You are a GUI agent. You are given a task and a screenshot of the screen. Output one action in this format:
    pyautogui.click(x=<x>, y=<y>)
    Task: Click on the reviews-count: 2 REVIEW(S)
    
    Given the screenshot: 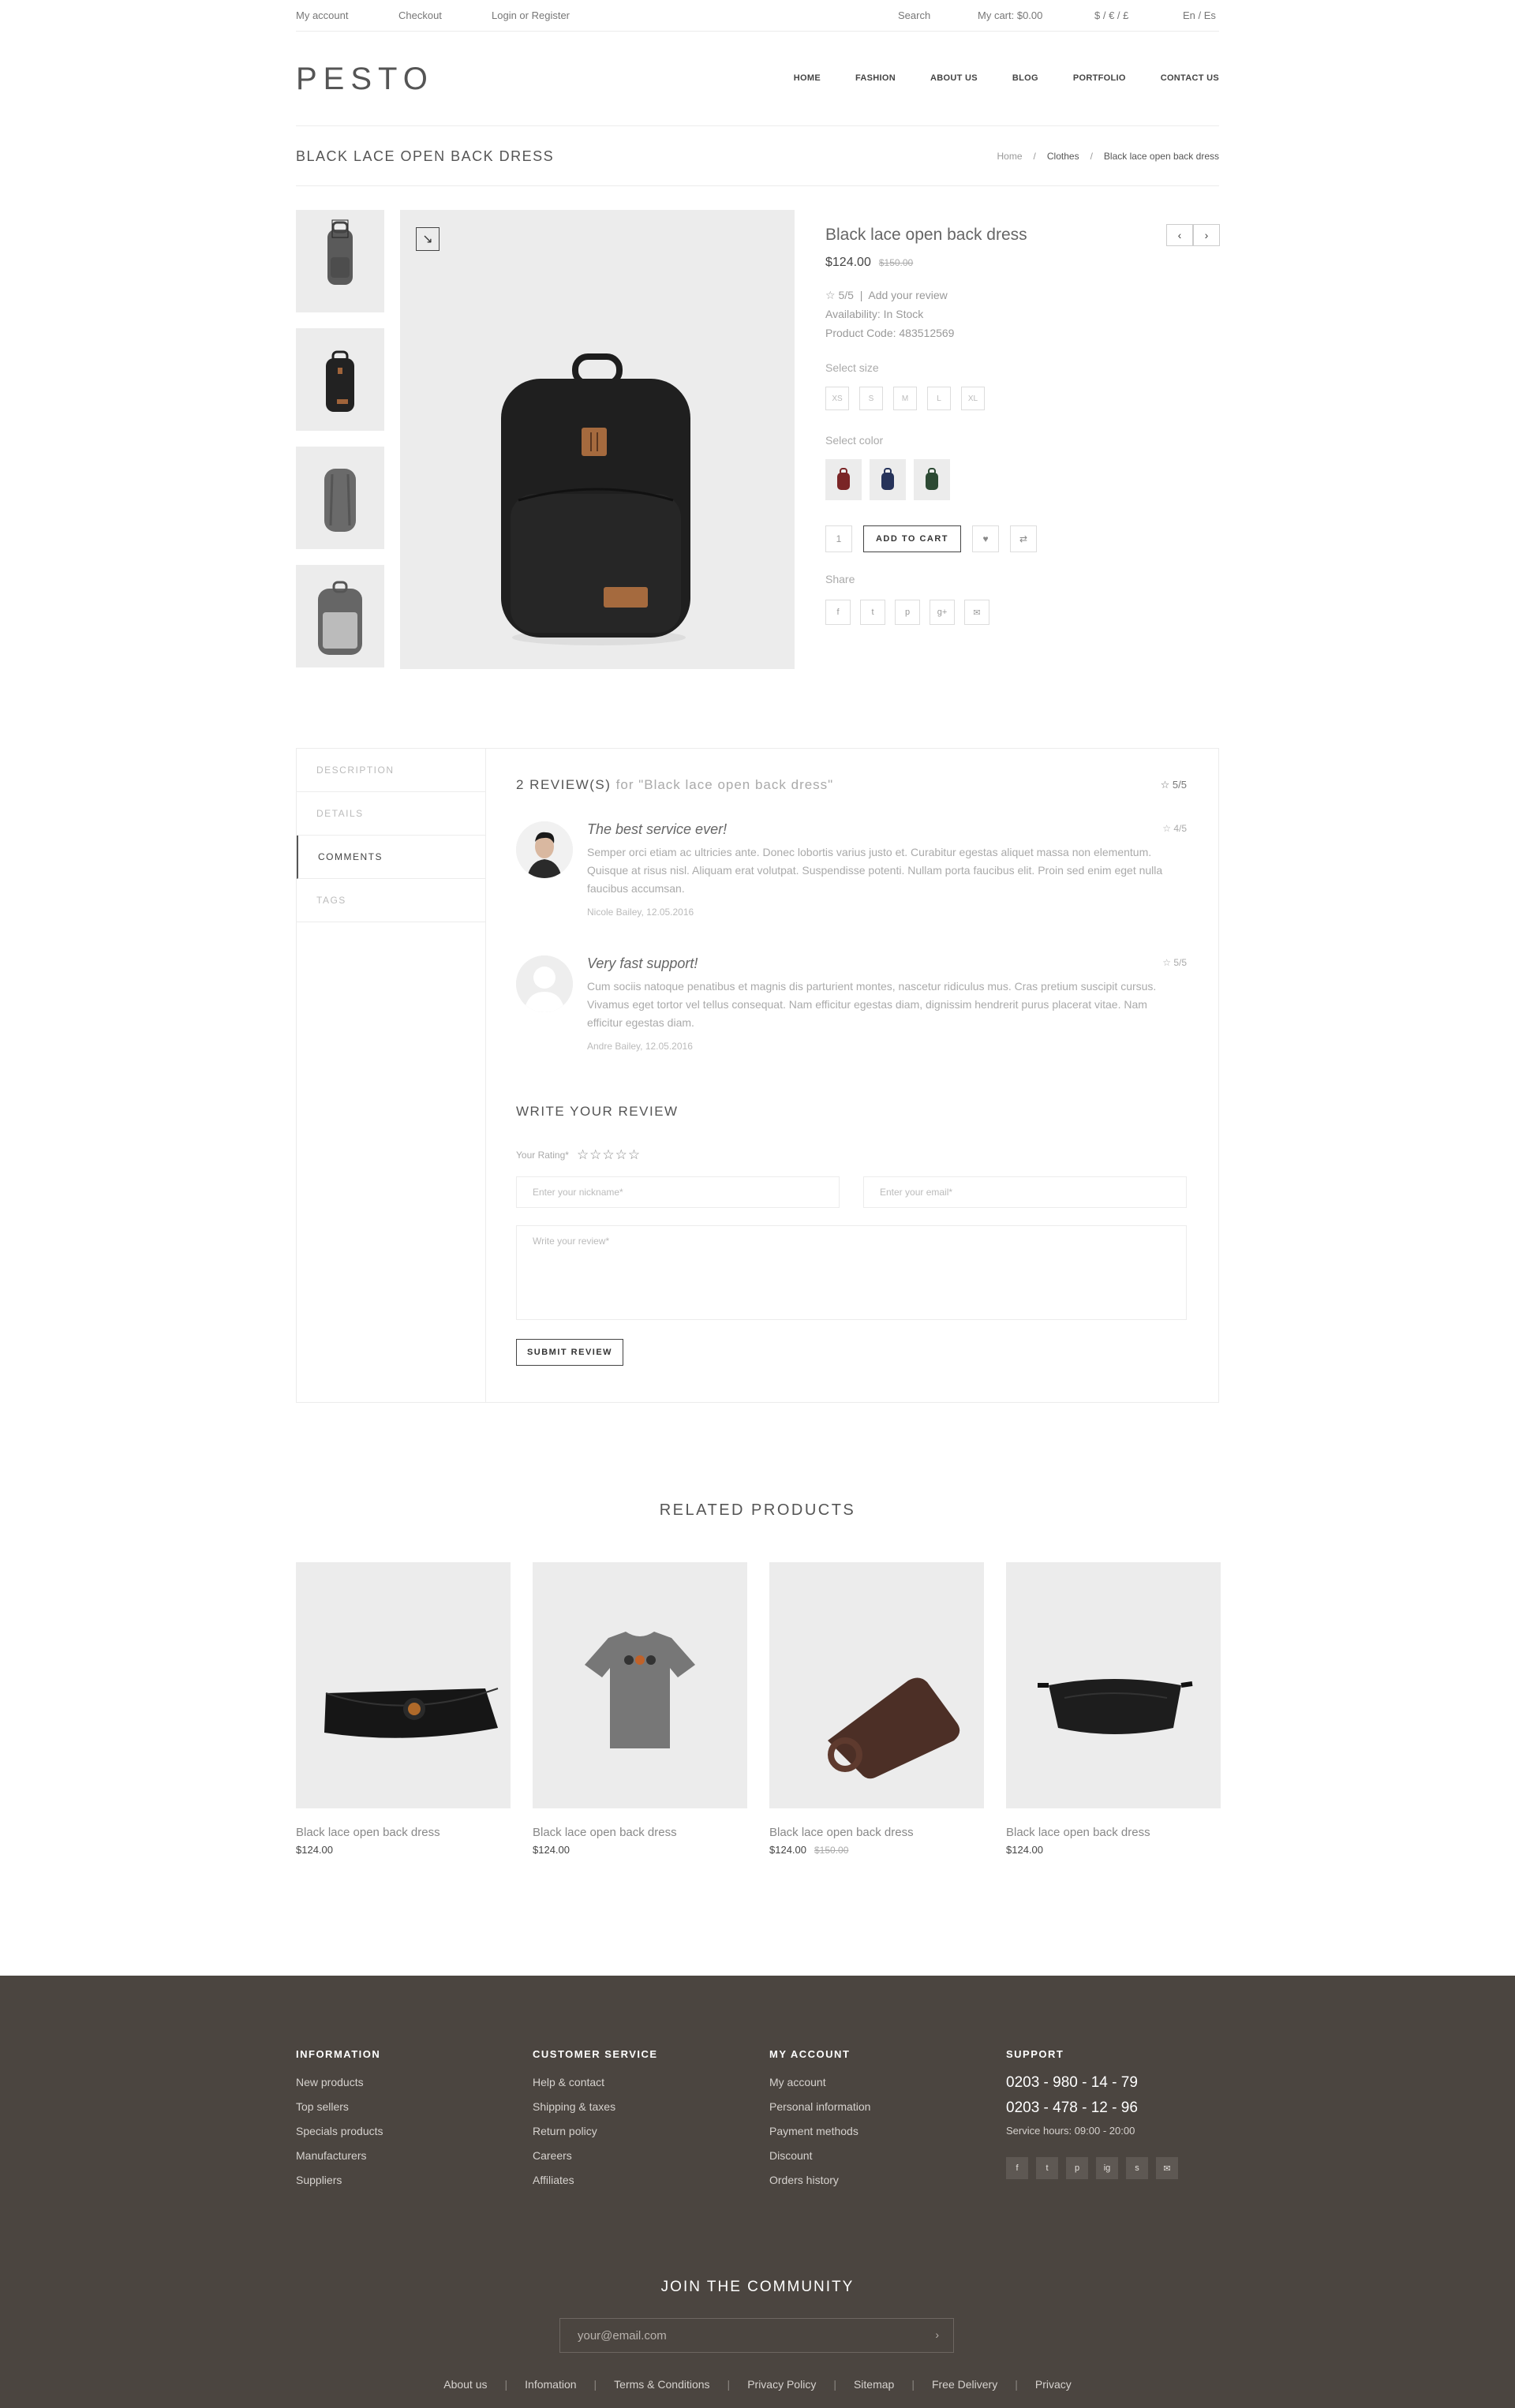 What is the action you would take?
    pyautogui.click(x=564, y=784)
    